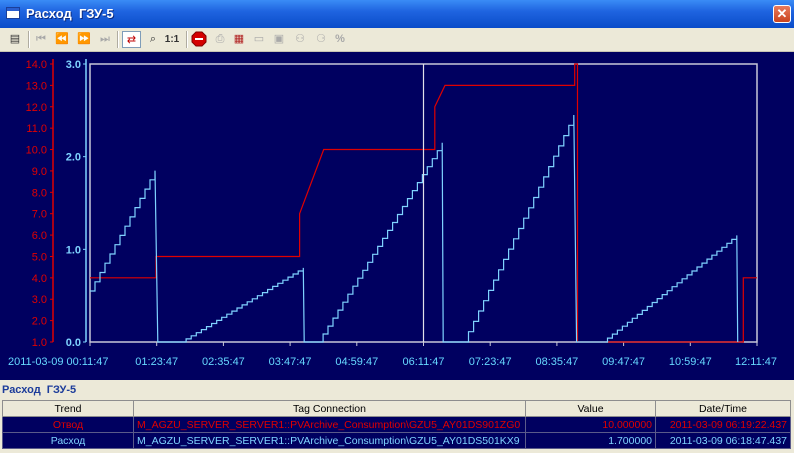 The height and width of the screenshot is (453, 794). What do you see at coordinates (590, 408) in the screenshot?
I see `column-header-value: Value` at bounding box center [590, 408].